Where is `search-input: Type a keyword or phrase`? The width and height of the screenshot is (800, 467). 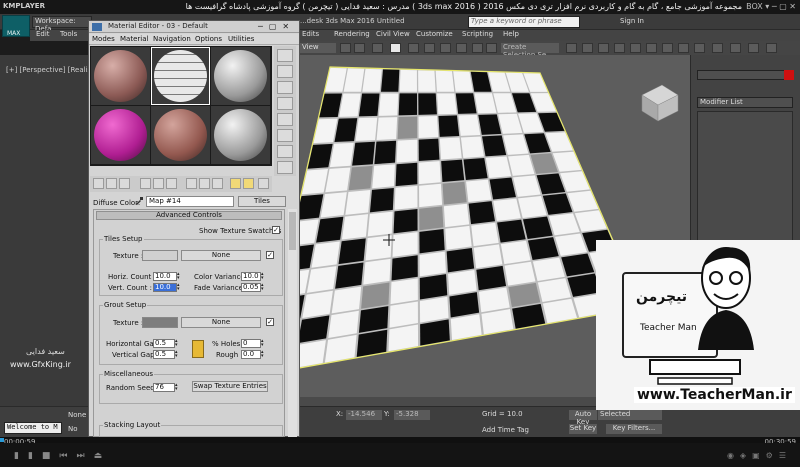
search-input: Type a keyword or phrase is located at coordinates (524, 22).